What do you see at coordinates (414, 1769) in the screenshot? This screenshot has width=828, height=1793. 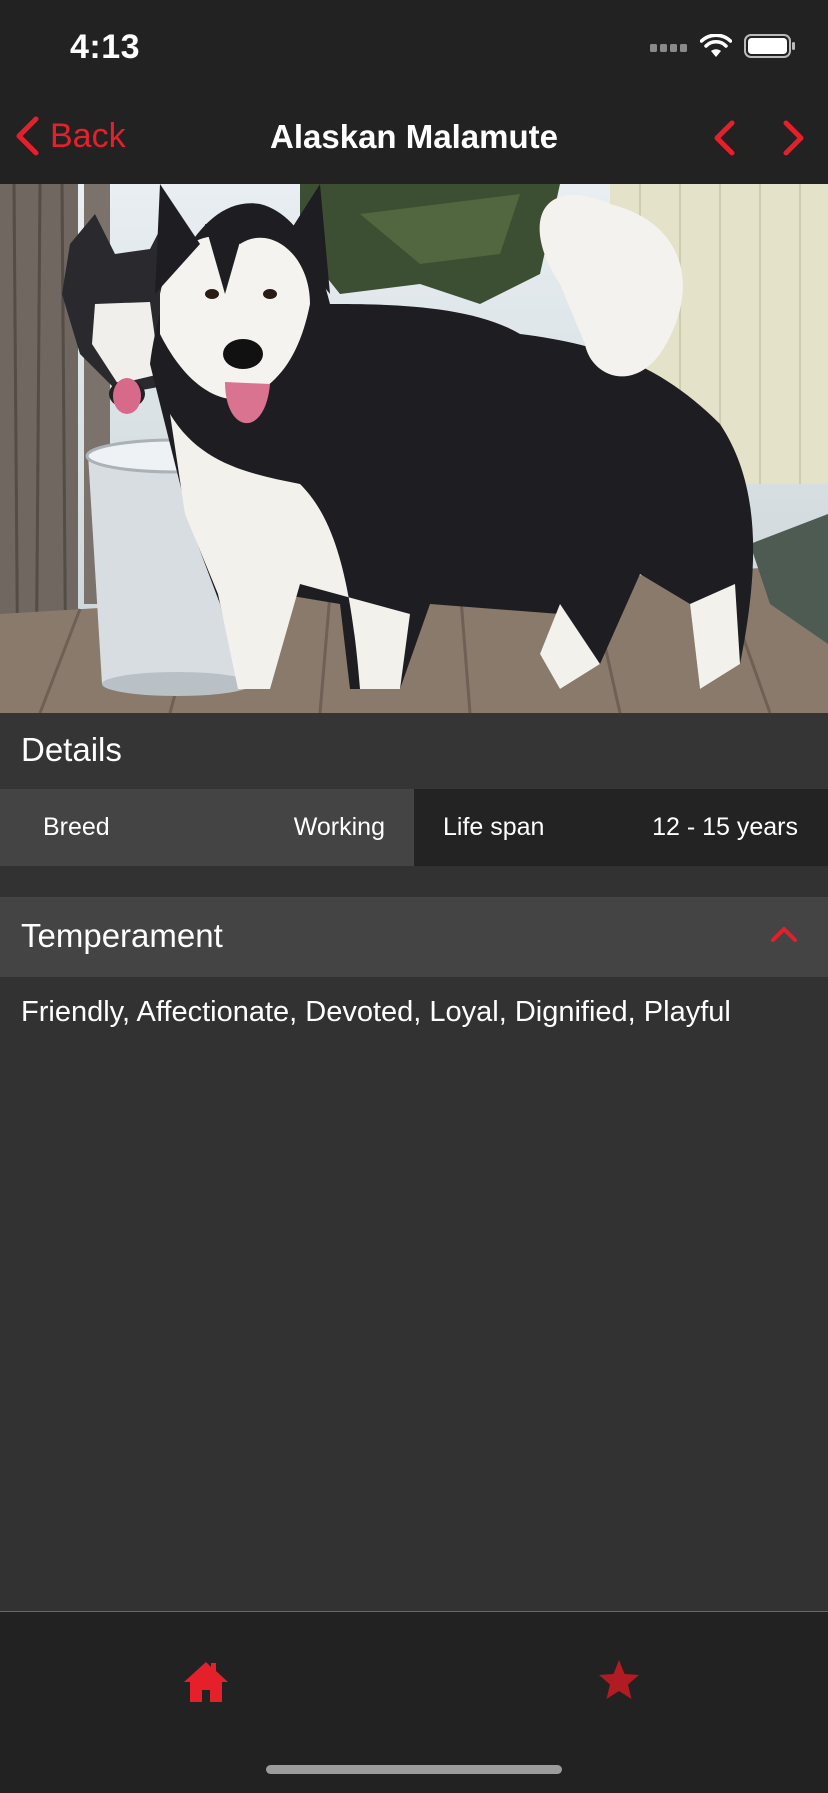 I see `home-indicator` at bounding box center [414, 1769].